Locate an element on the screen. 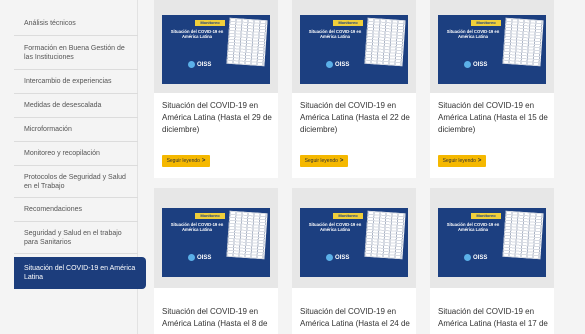  sidebar-item-label: Intercambio de experiencias is located at coordinates (68, 81).